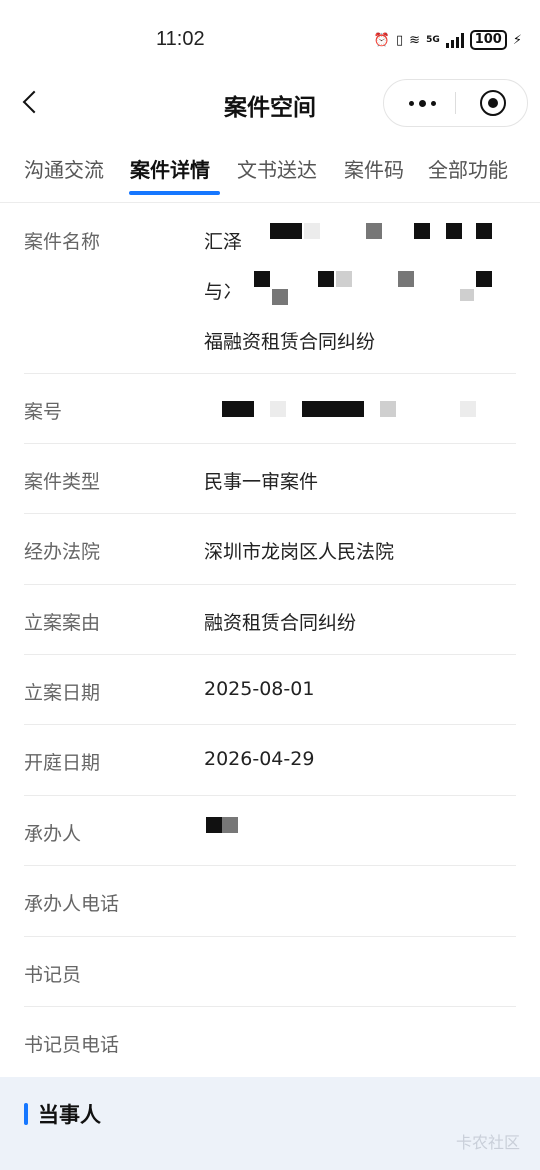 The height and width of the screenshot is (1170, 540). What do you see at coordinates (433, 40) in the screenshot?
I see `network-type: 5G` at bounding box center [433, 40].